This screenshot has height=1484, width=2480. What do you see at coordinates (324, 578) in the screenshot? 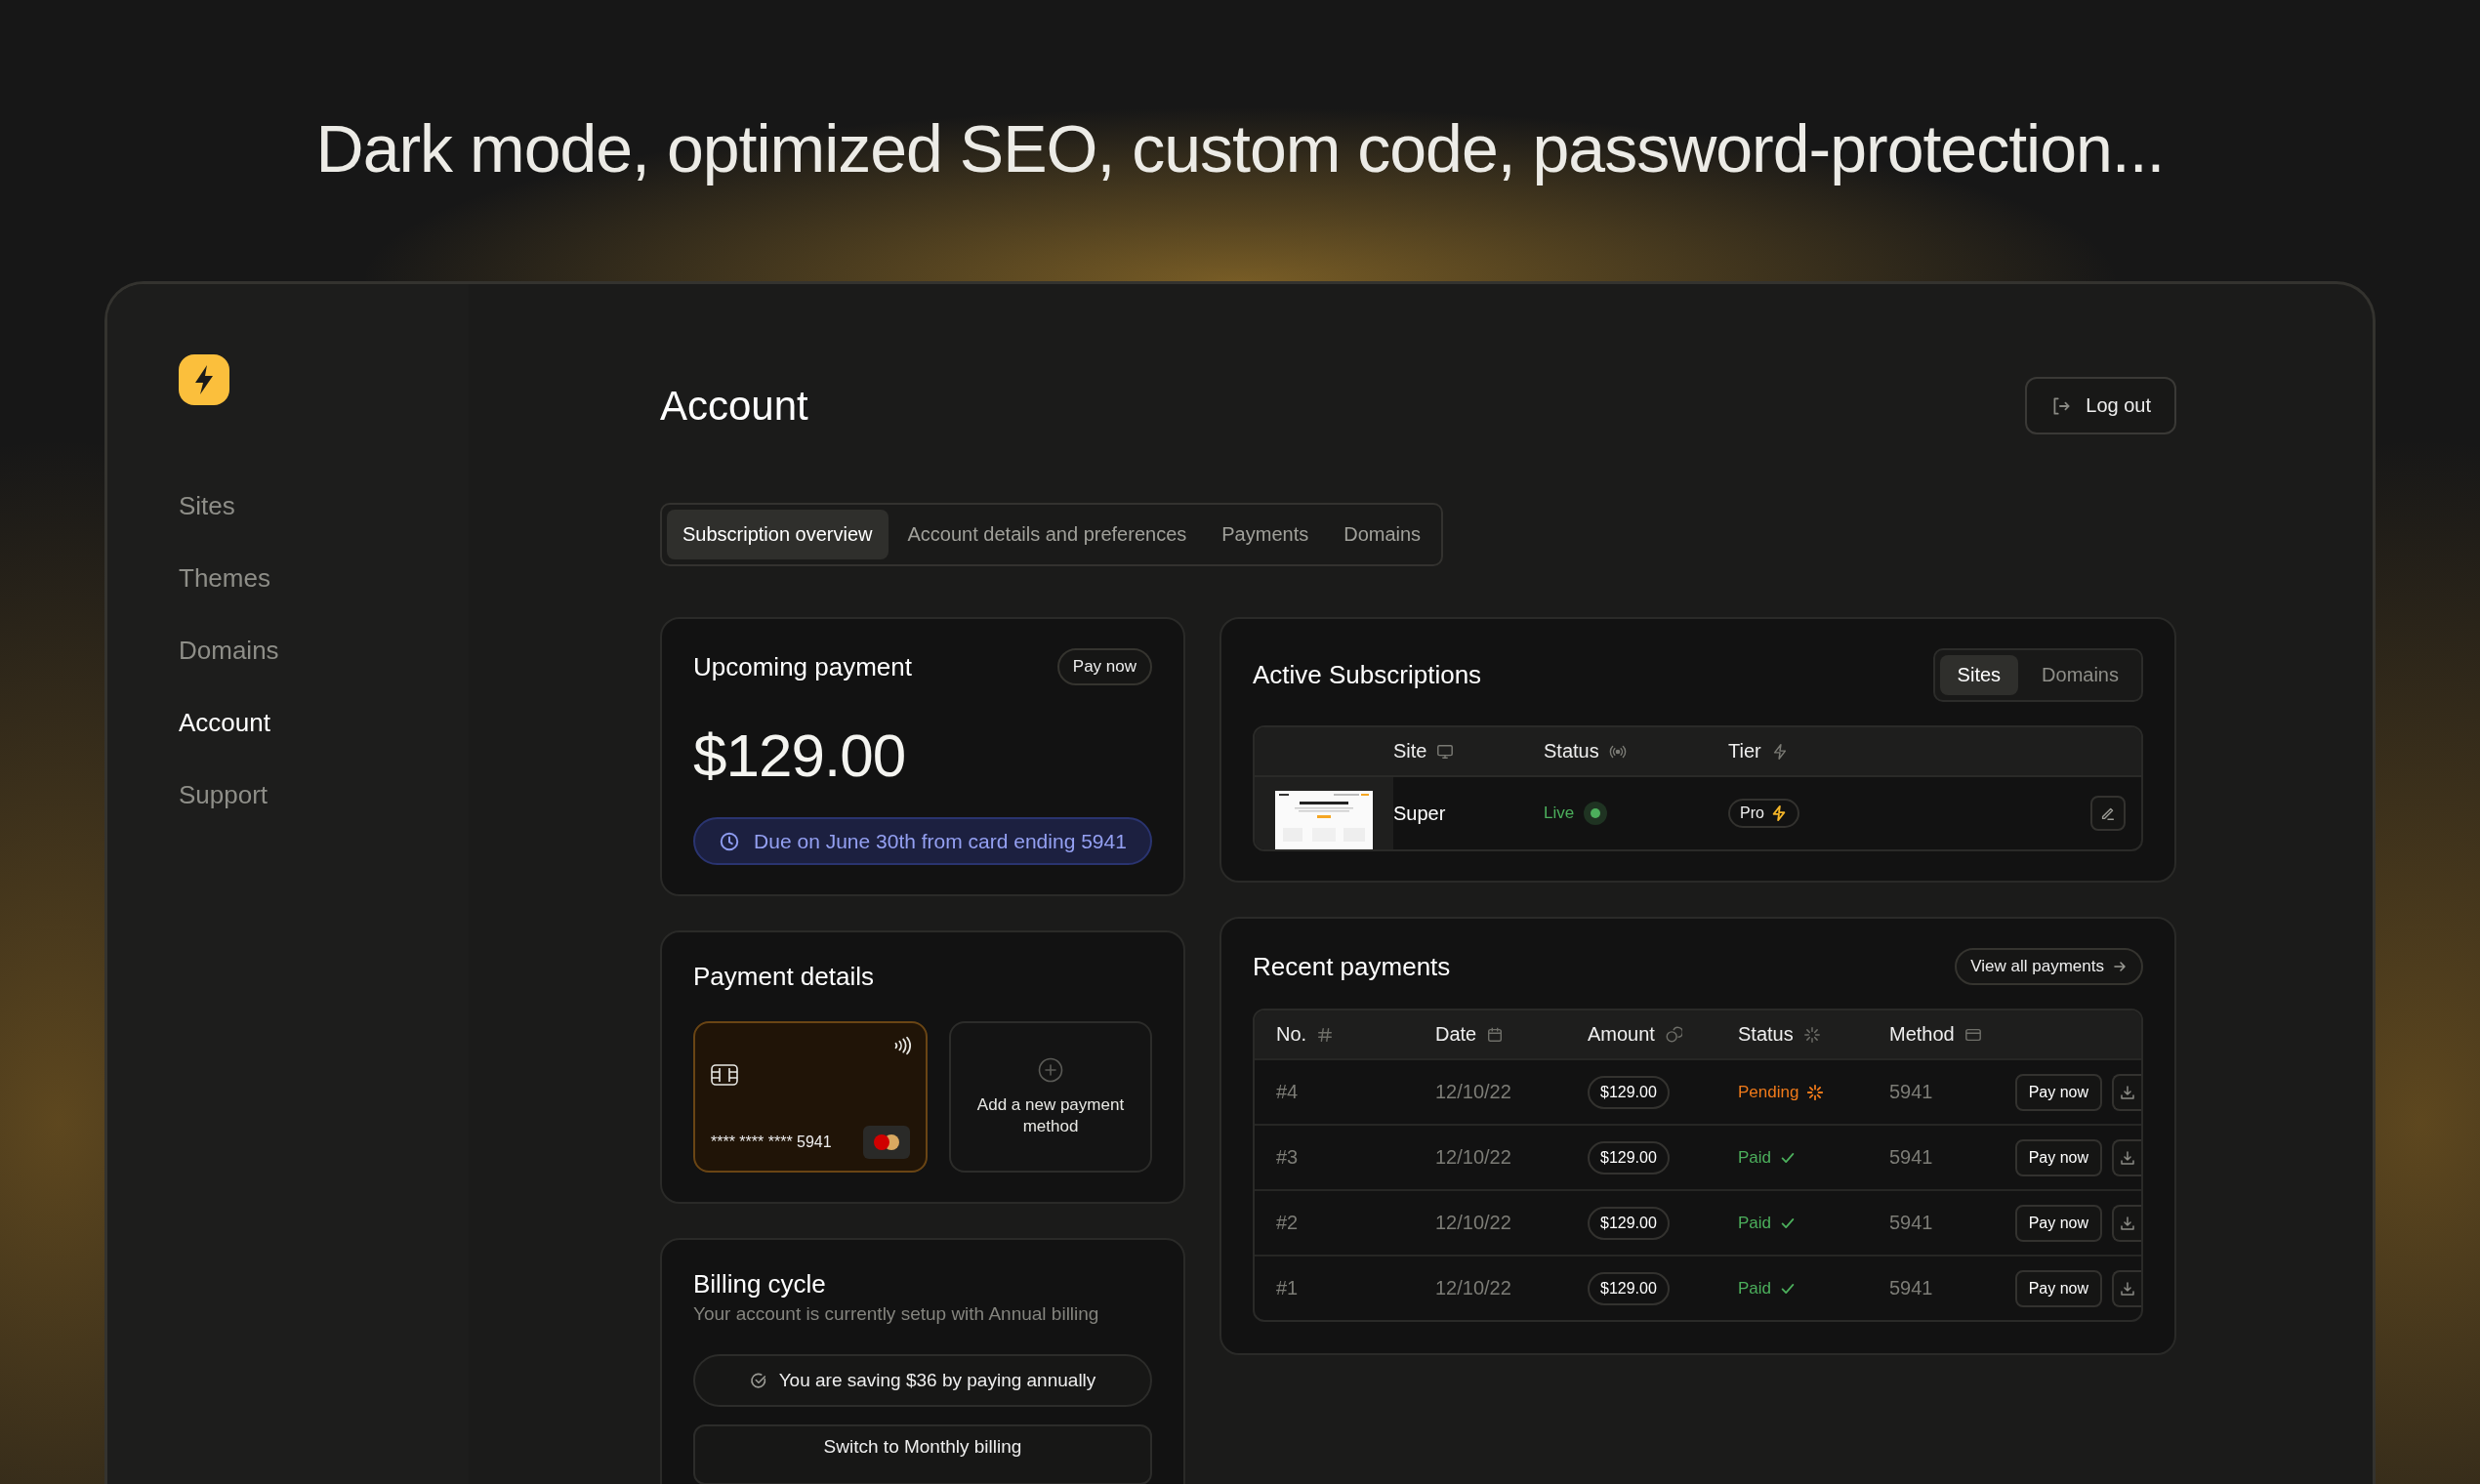
I see `sidebar-item: Themes` at bounding box center [324, 578].